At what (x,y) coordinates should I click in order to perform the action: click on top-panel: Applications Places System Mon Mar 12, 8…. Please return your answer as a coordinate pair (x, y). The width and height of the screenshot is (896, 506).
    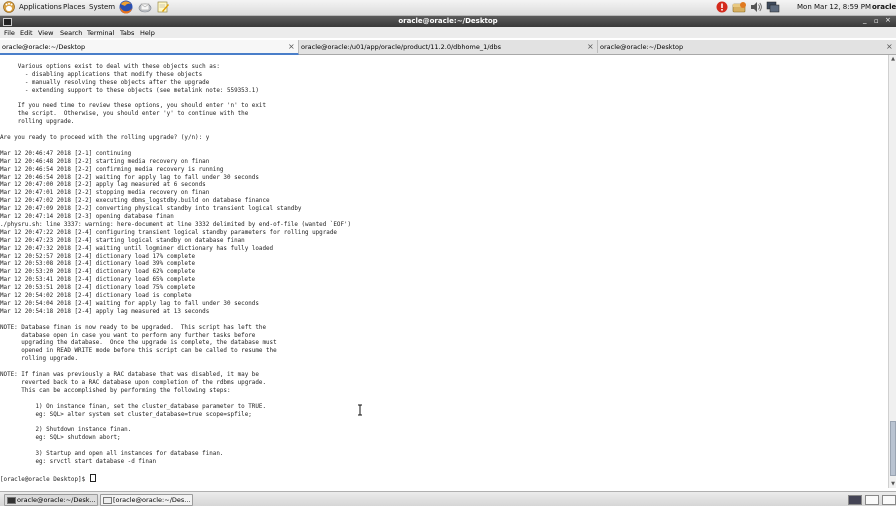
    Looking at the image, I should click on (448, 8).